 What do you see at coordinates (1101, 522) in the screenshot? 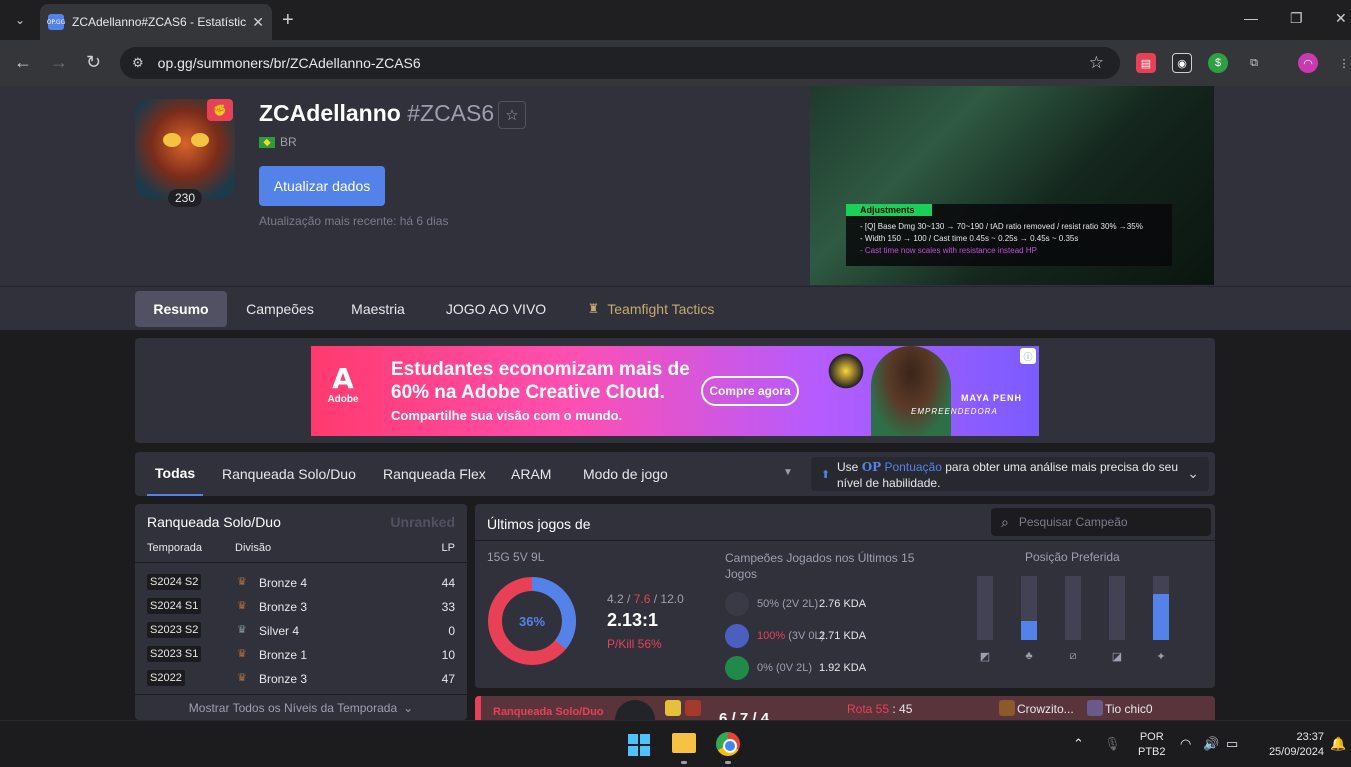
I see `champion-search-input: ⌕ Pesquisar Campeão` at bounding box center [1101, 522].